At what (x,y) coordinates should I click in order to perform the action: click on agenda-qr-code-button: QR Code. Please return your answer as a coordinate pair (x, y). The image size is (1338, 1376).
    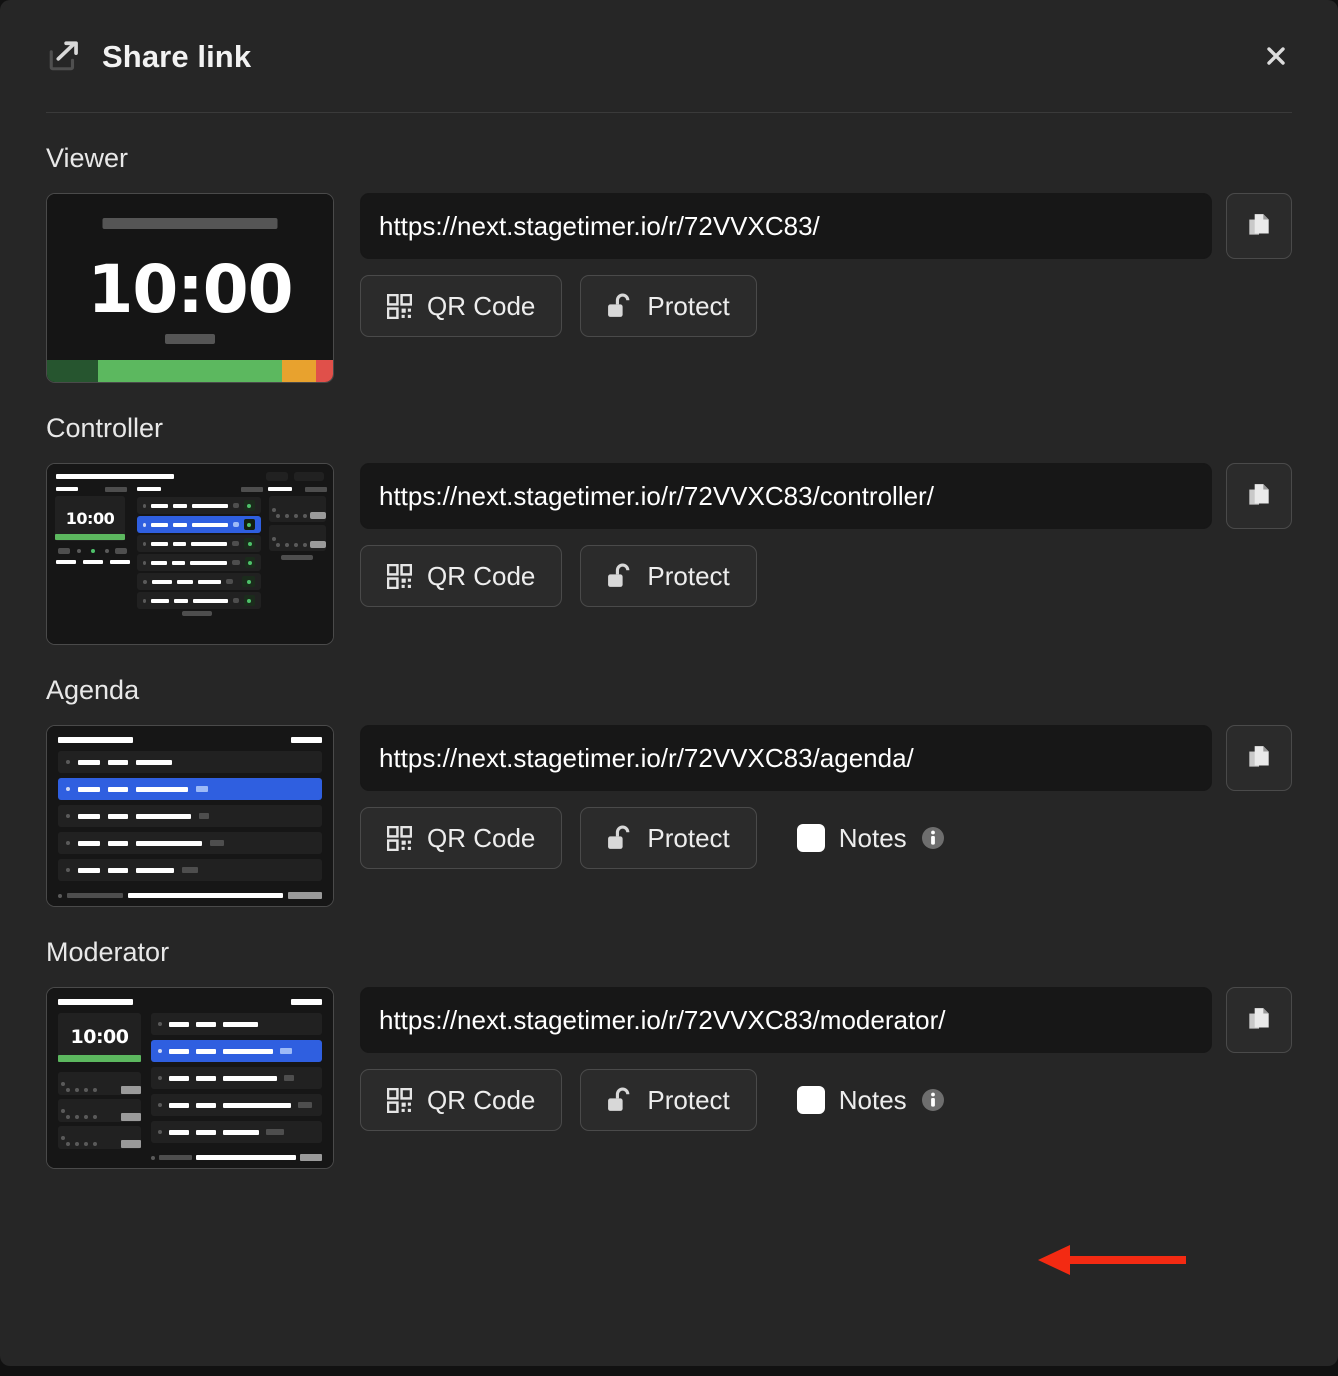
    Looking at the image, I should click on (461, 838).